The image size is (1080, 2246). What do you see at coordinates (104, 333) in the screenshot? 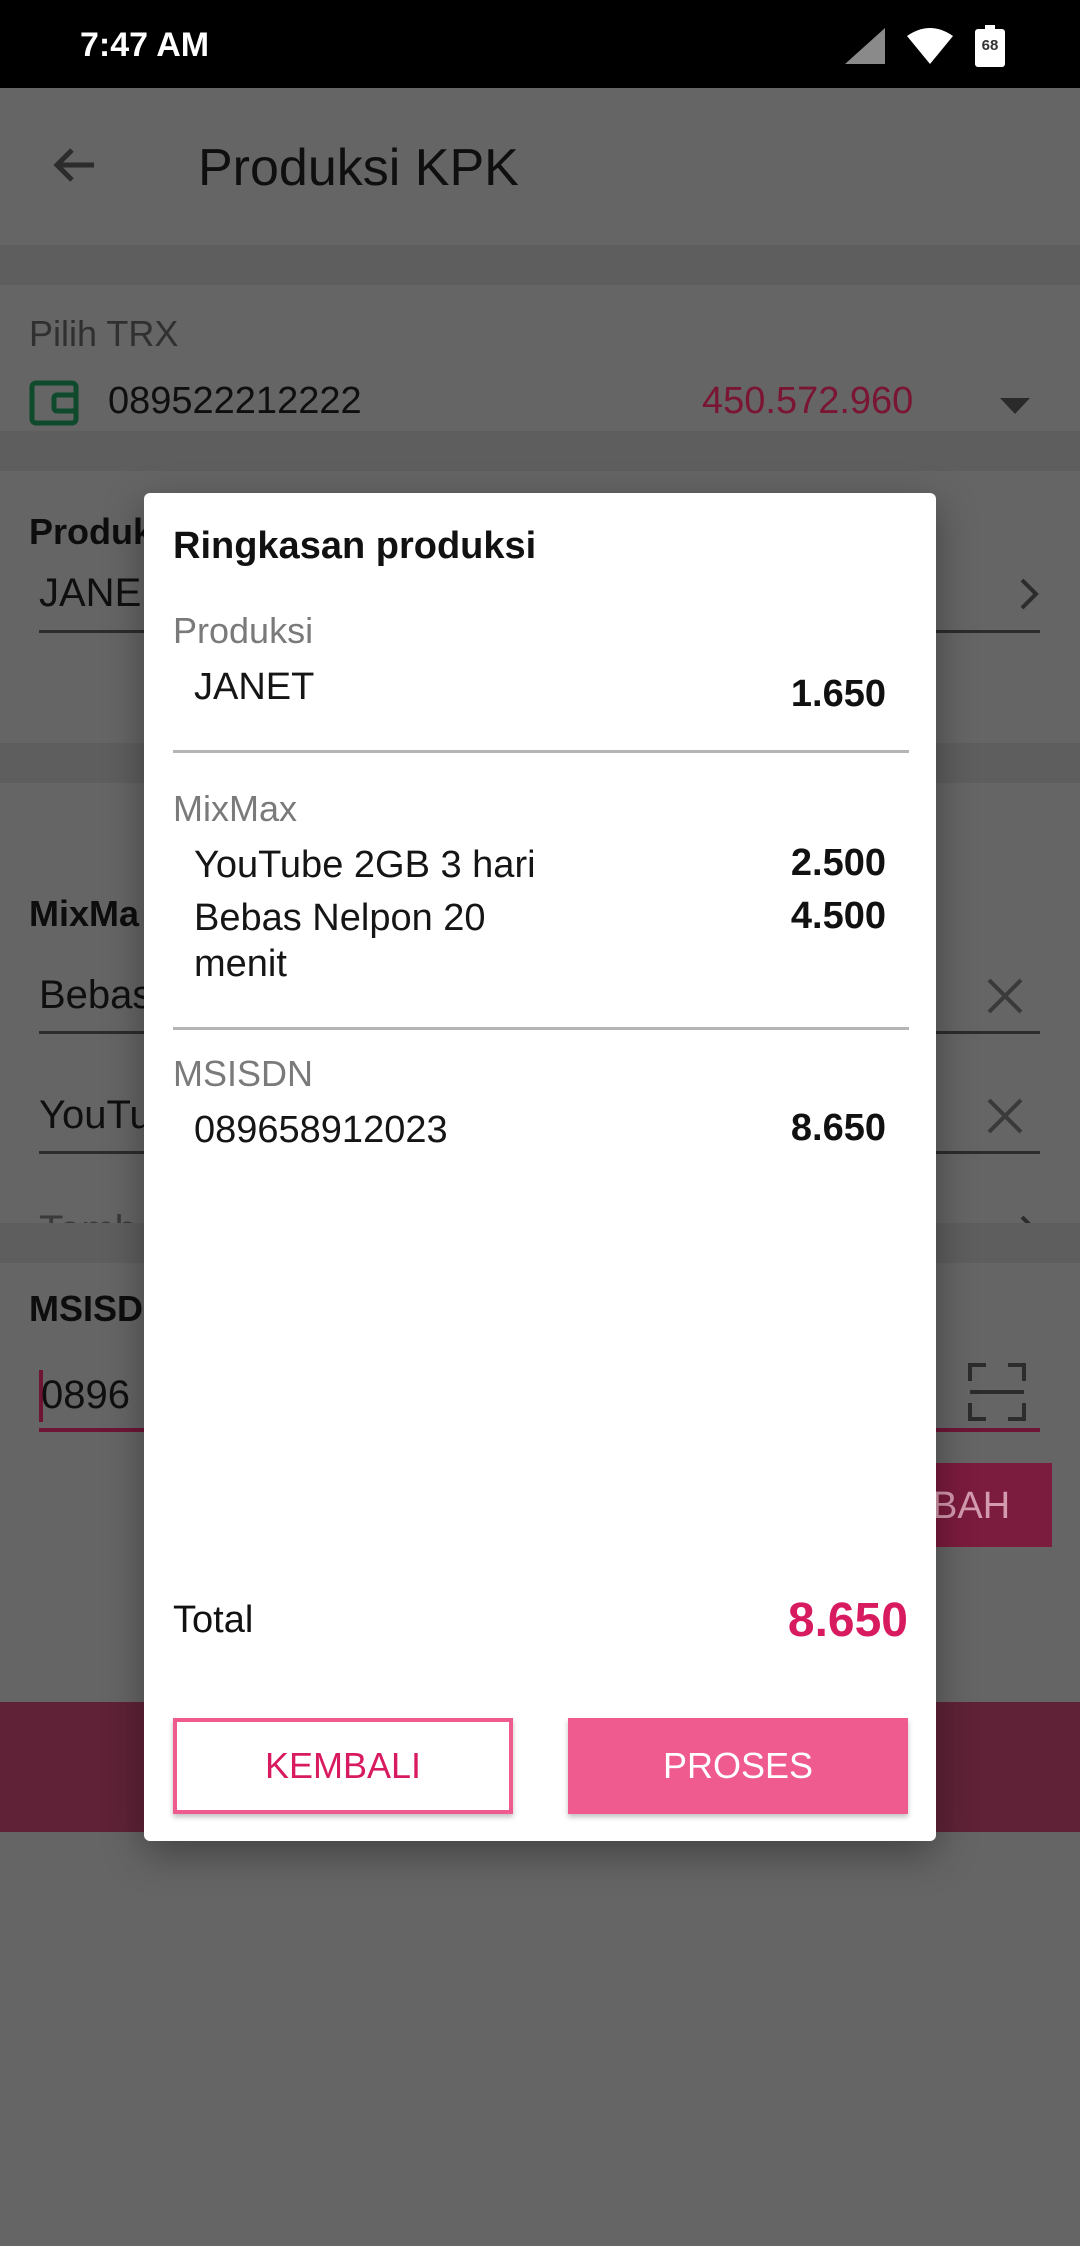
I see `trx-label: Pilih TRX` at bounding box center [104, 333].